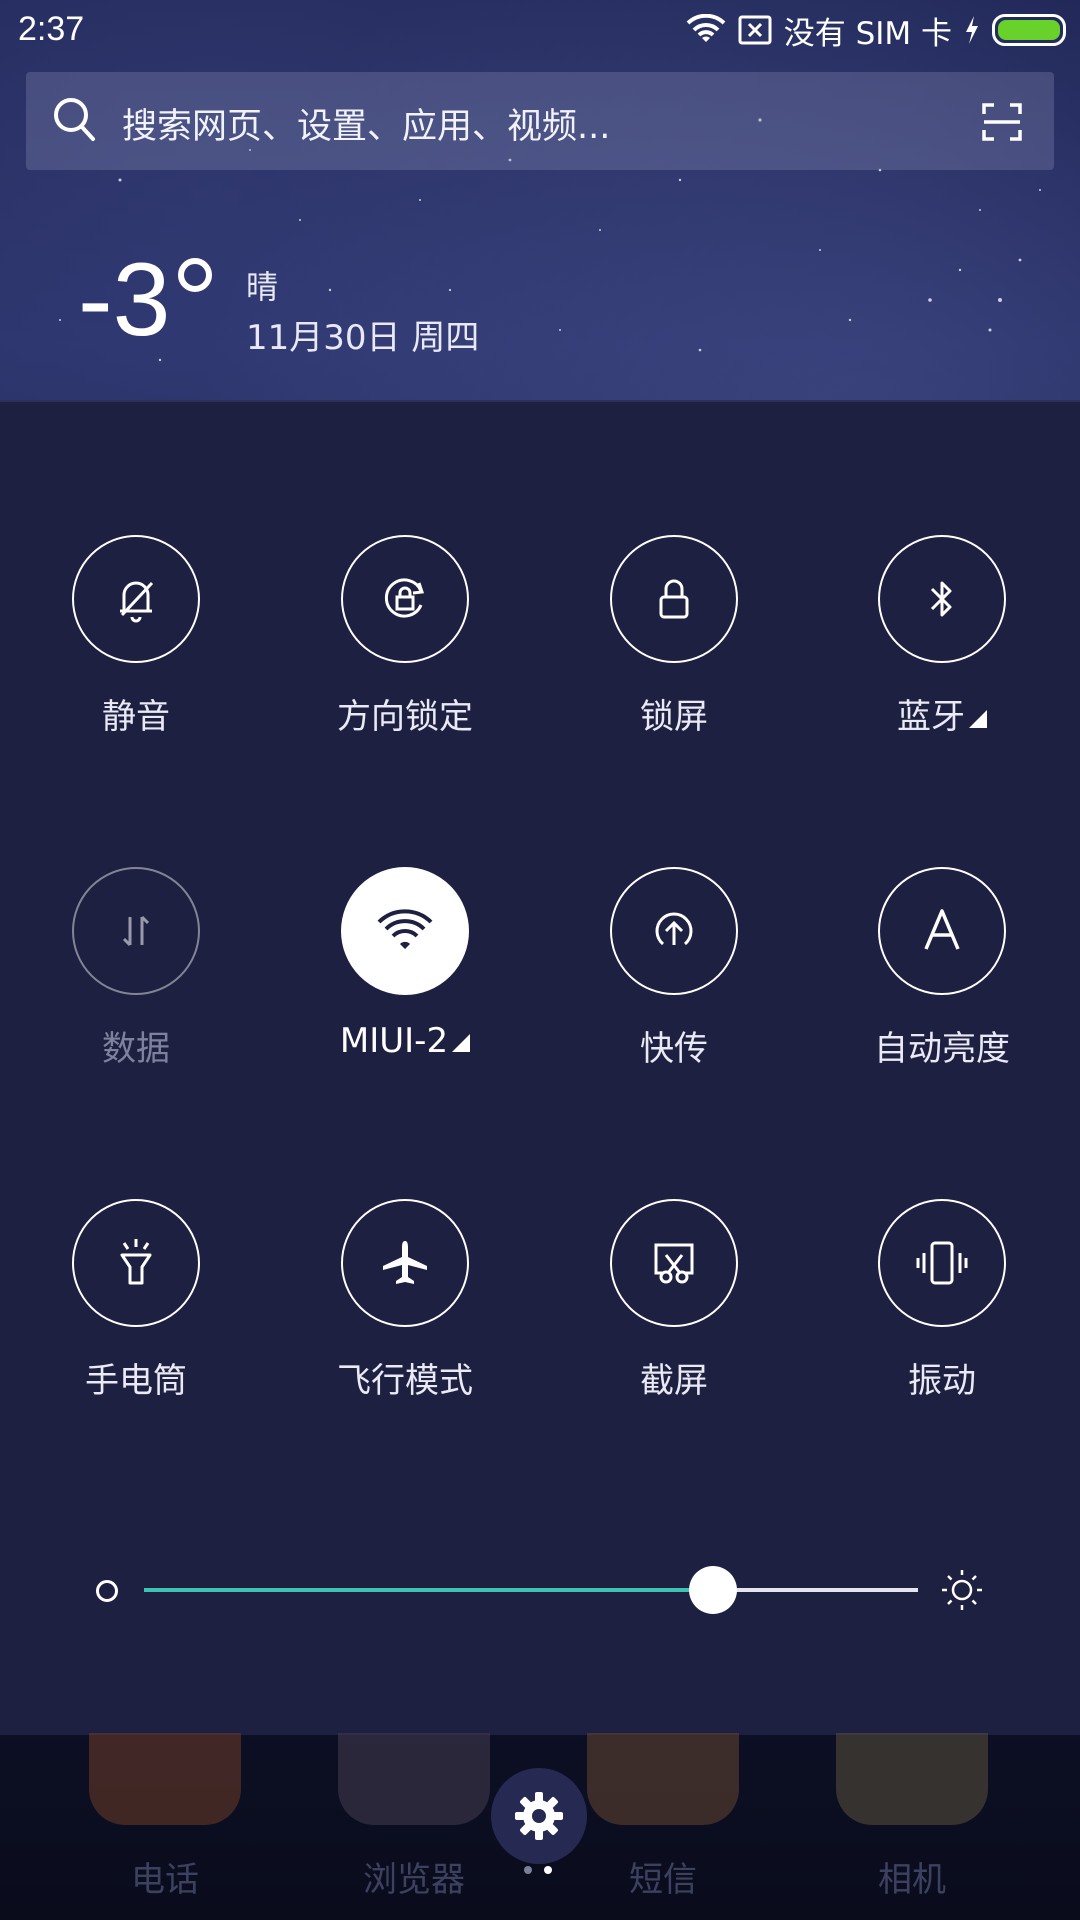 The height and width of the screenshot is (1920, 1080). Describe the element at coordinates (972, 30) in the screenshot. I see `charging-icon` at that location.